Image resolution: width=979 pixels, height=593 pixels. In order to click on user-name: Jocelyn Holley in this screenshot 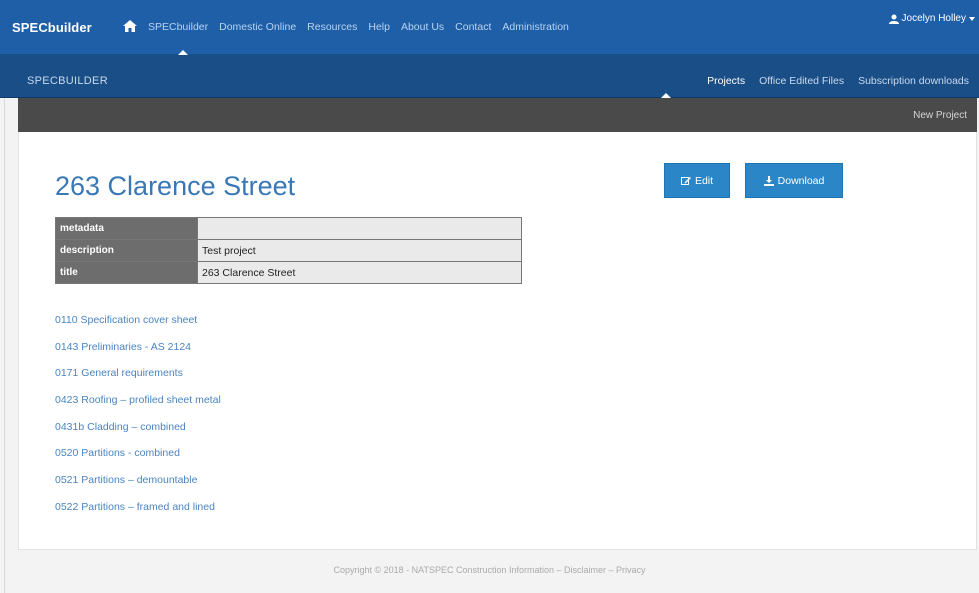, I will do `click(933, 18)`.